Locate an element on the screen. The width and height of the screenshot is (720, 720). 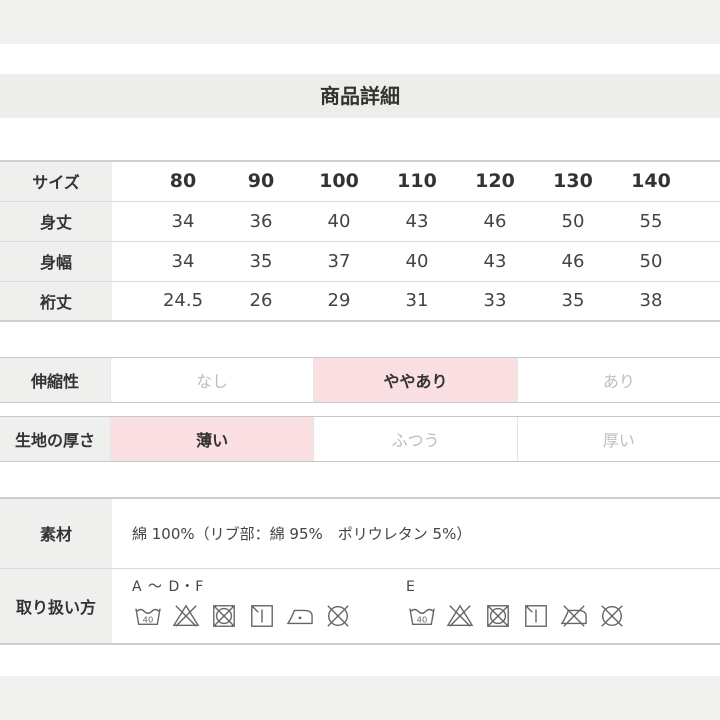
thickness-option-thin: 薄い is located at coordinates (212, 439).